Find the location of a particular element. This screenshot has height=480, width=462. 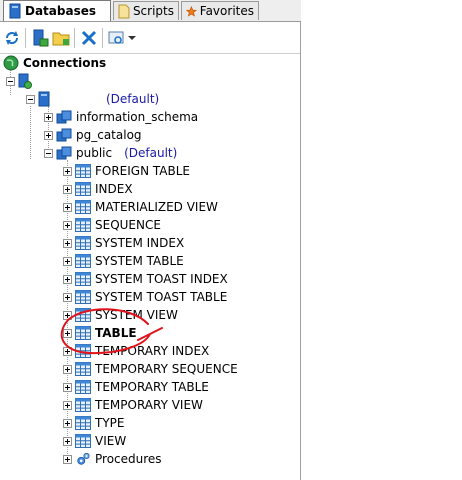

tree-object-type-16: Procedures is located at coordinates (112, 459).